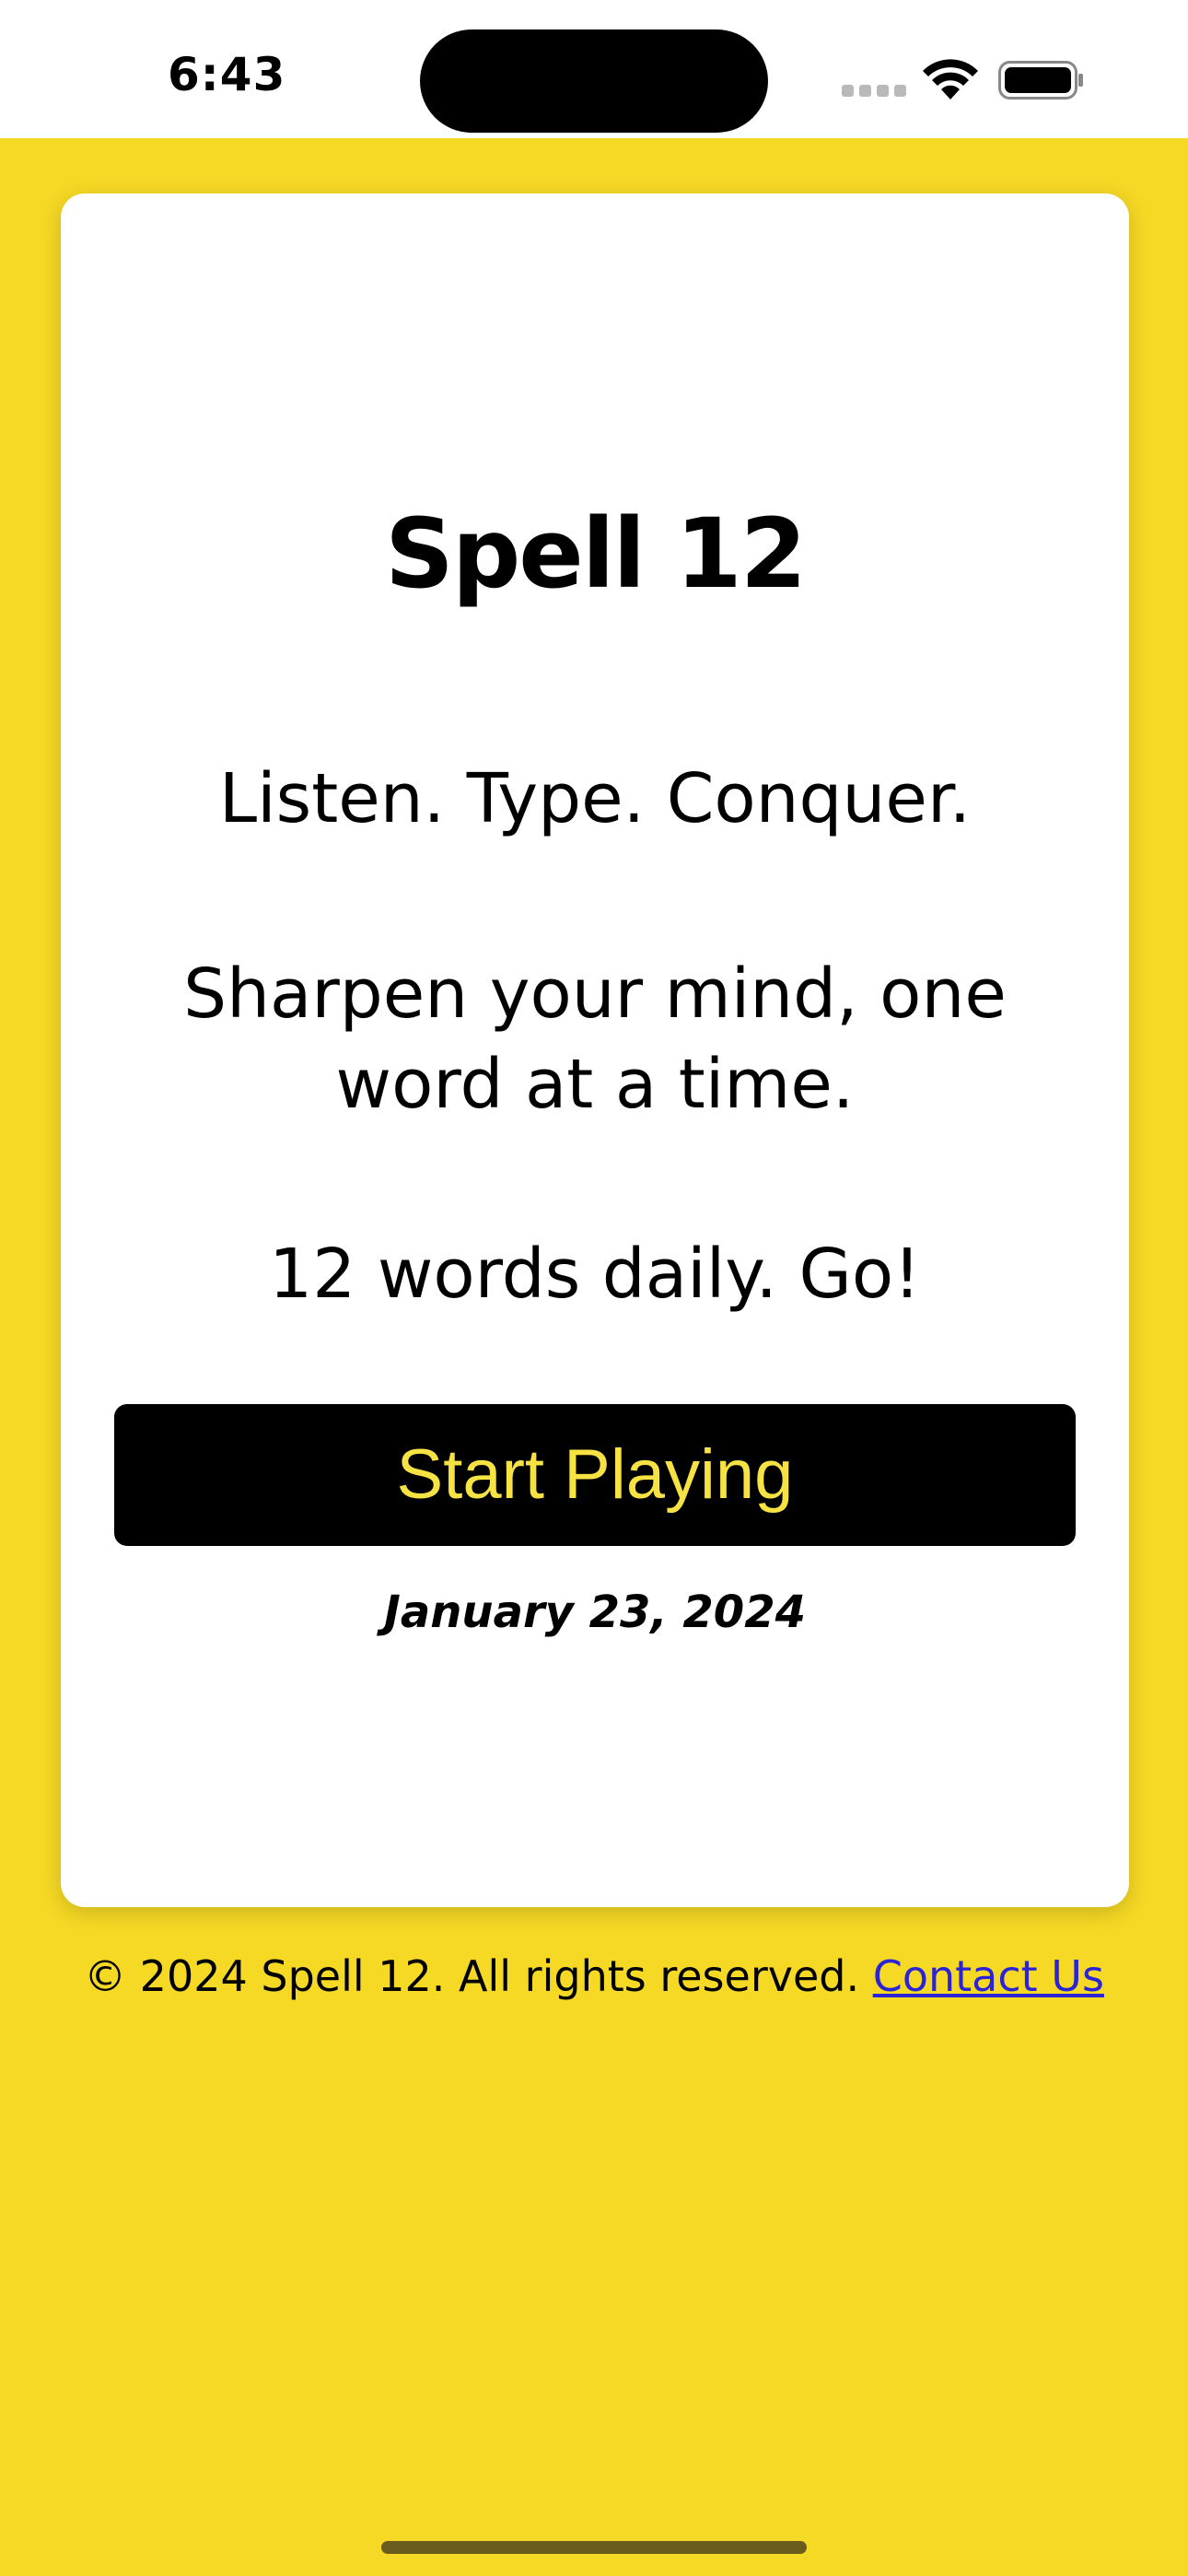 Image resolution: width=1188 pixels, height=2576 pixels. Describe the element at coordinates (472, 1976) in the screenshot. I see `copyright-text: © 2024 Spell 12. All rights reserved.` at that location.